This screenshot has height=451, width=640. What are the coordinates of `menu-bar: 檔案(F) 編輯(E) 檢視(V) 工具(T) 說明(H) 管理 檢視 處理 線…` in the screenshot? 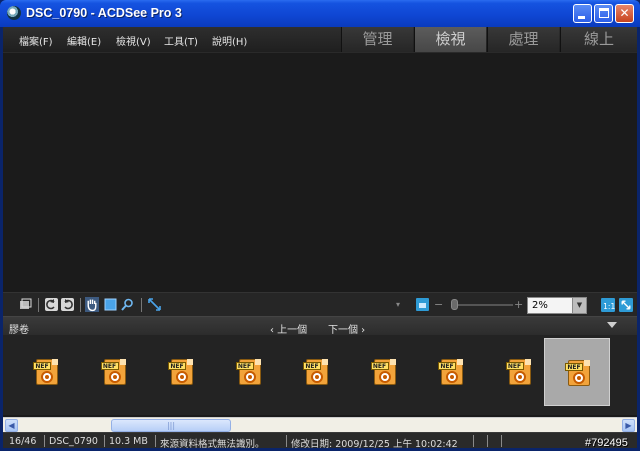 It's located at (320, 39).